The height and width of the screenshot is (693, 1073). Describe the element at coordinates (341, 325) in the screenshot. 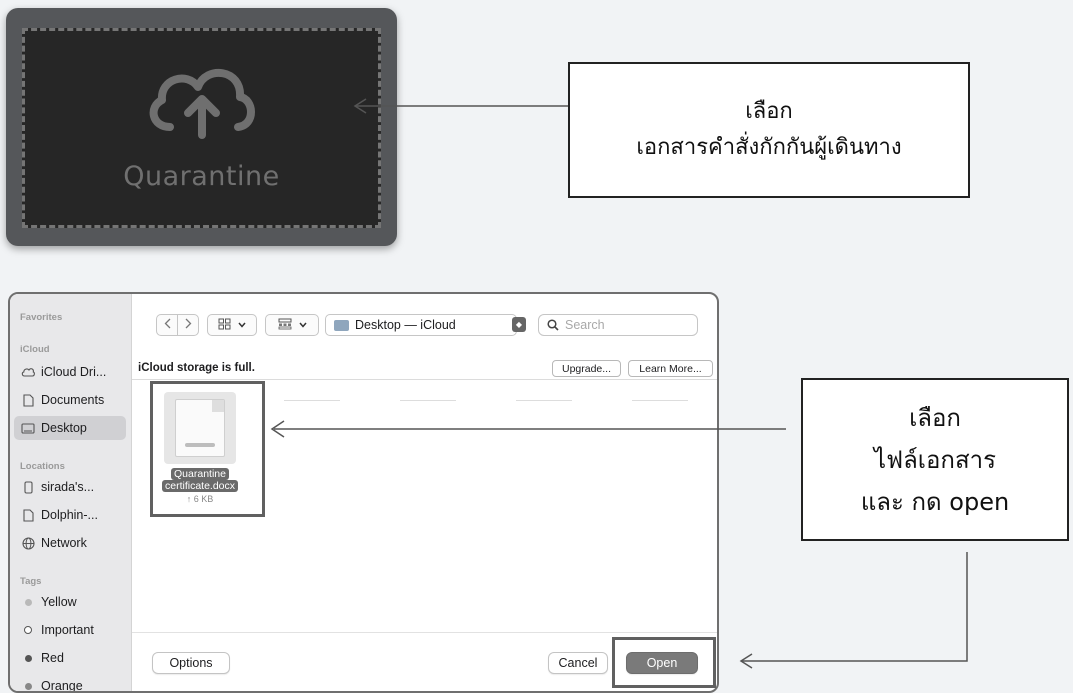

I see `folder-icon` at that location.